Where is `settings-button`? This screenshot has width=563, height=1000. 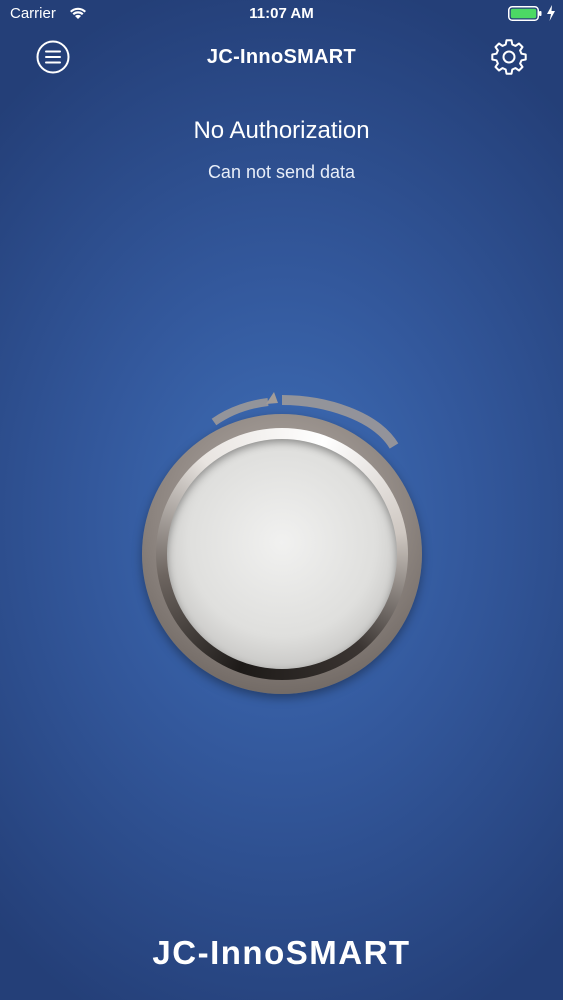
settings-button is located at coordinates (509, 57).